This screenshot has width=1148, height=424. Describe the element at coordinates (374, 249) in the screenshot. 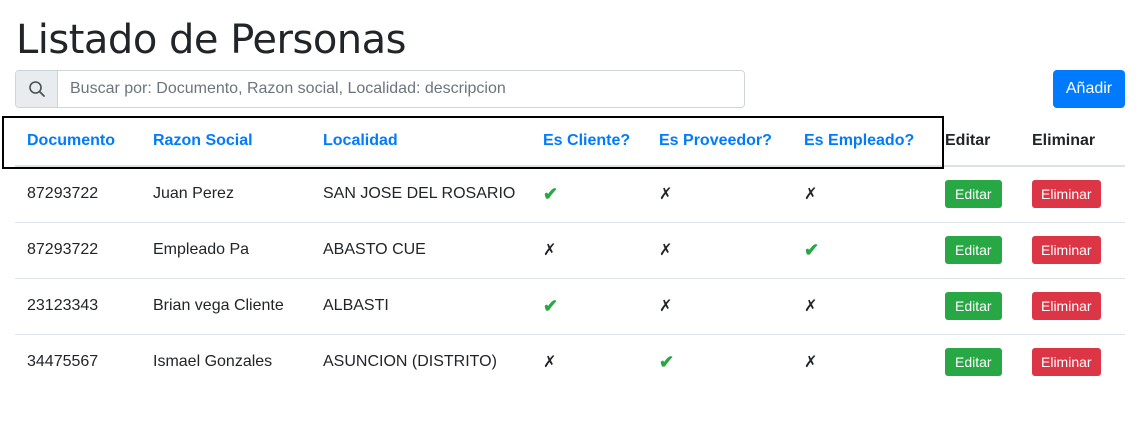

I see `cell-localidad: ABASTO CUE` at that location.